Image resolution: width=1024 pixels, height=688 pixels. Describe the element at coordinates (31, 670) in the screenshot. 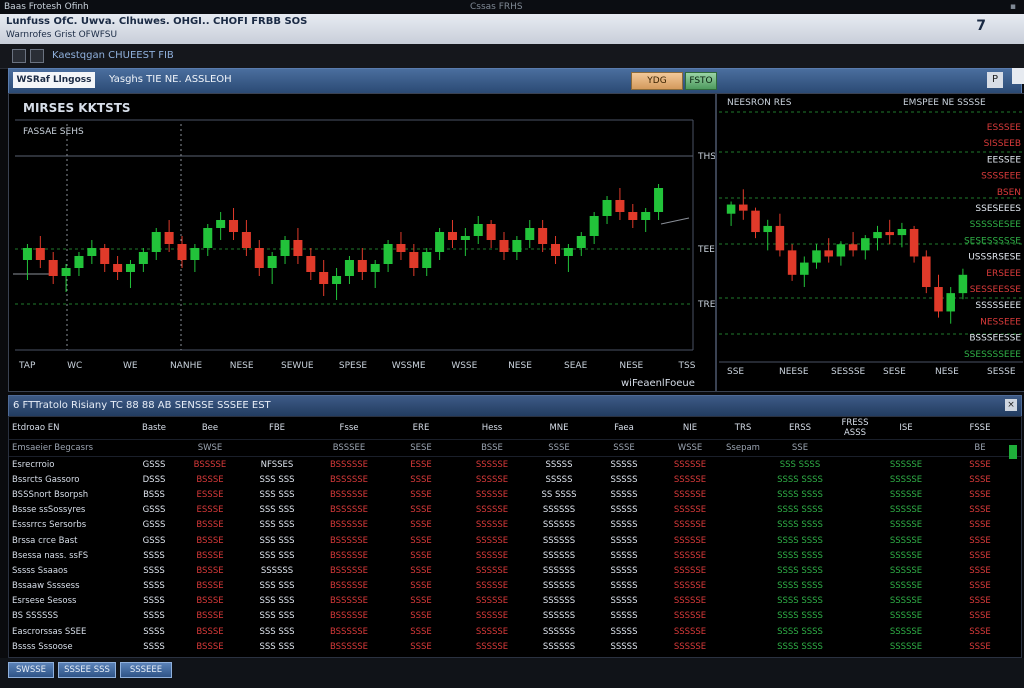

I see `status-button-1: SWSSE` at that location.